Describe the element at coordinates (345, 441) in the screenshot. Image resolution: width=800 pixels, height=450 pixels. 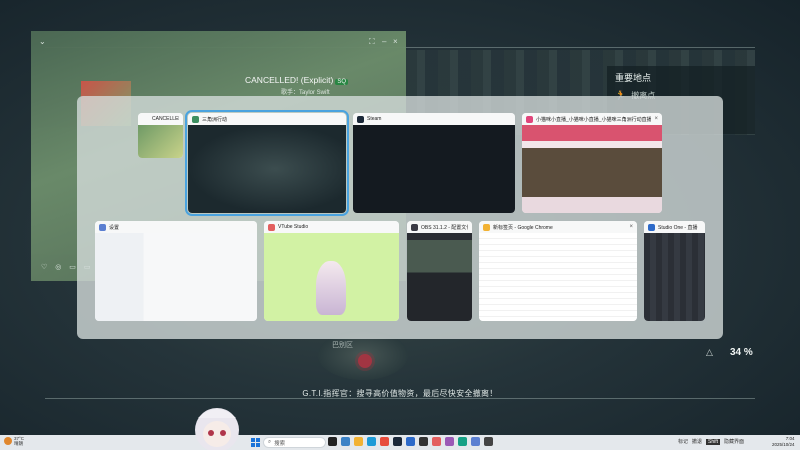
I see `file-explorer-icon` at that location.